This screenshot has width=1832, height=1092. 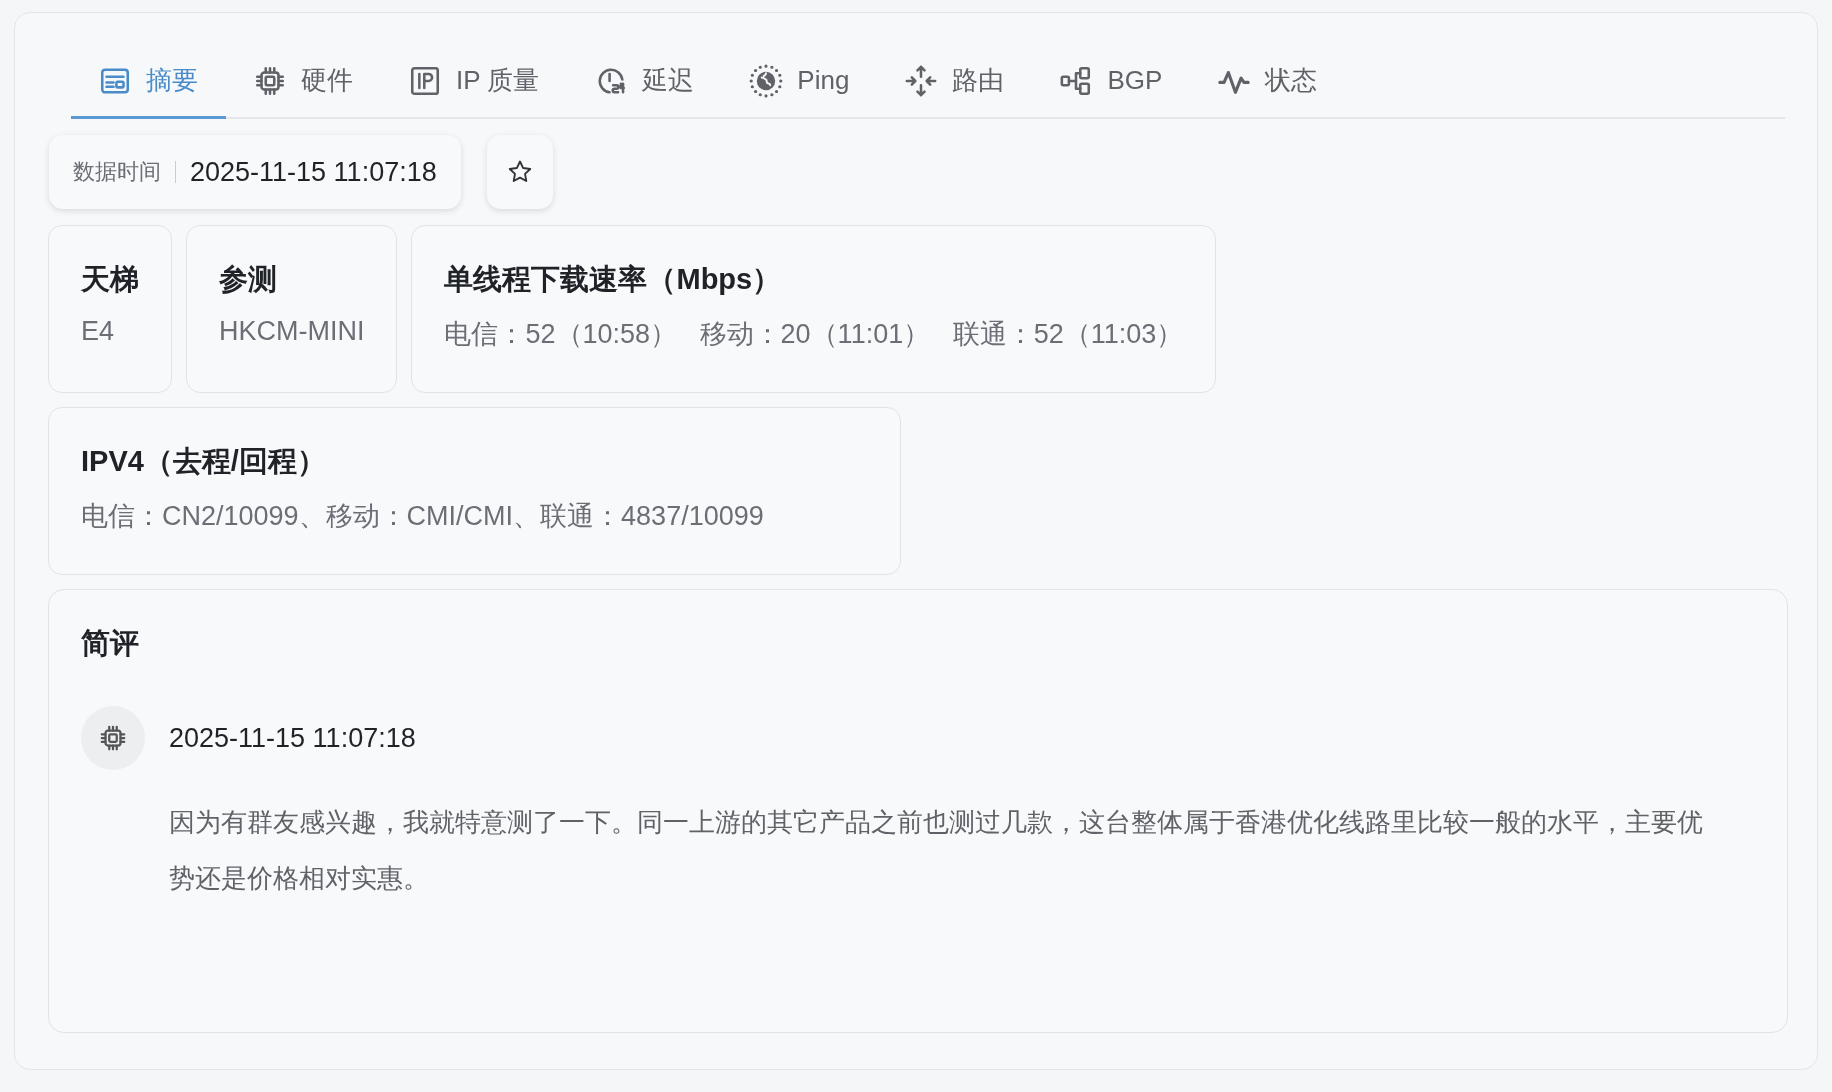 I want to click on card-title: IPV4（去程/回程）, so click(x=204, y=461).